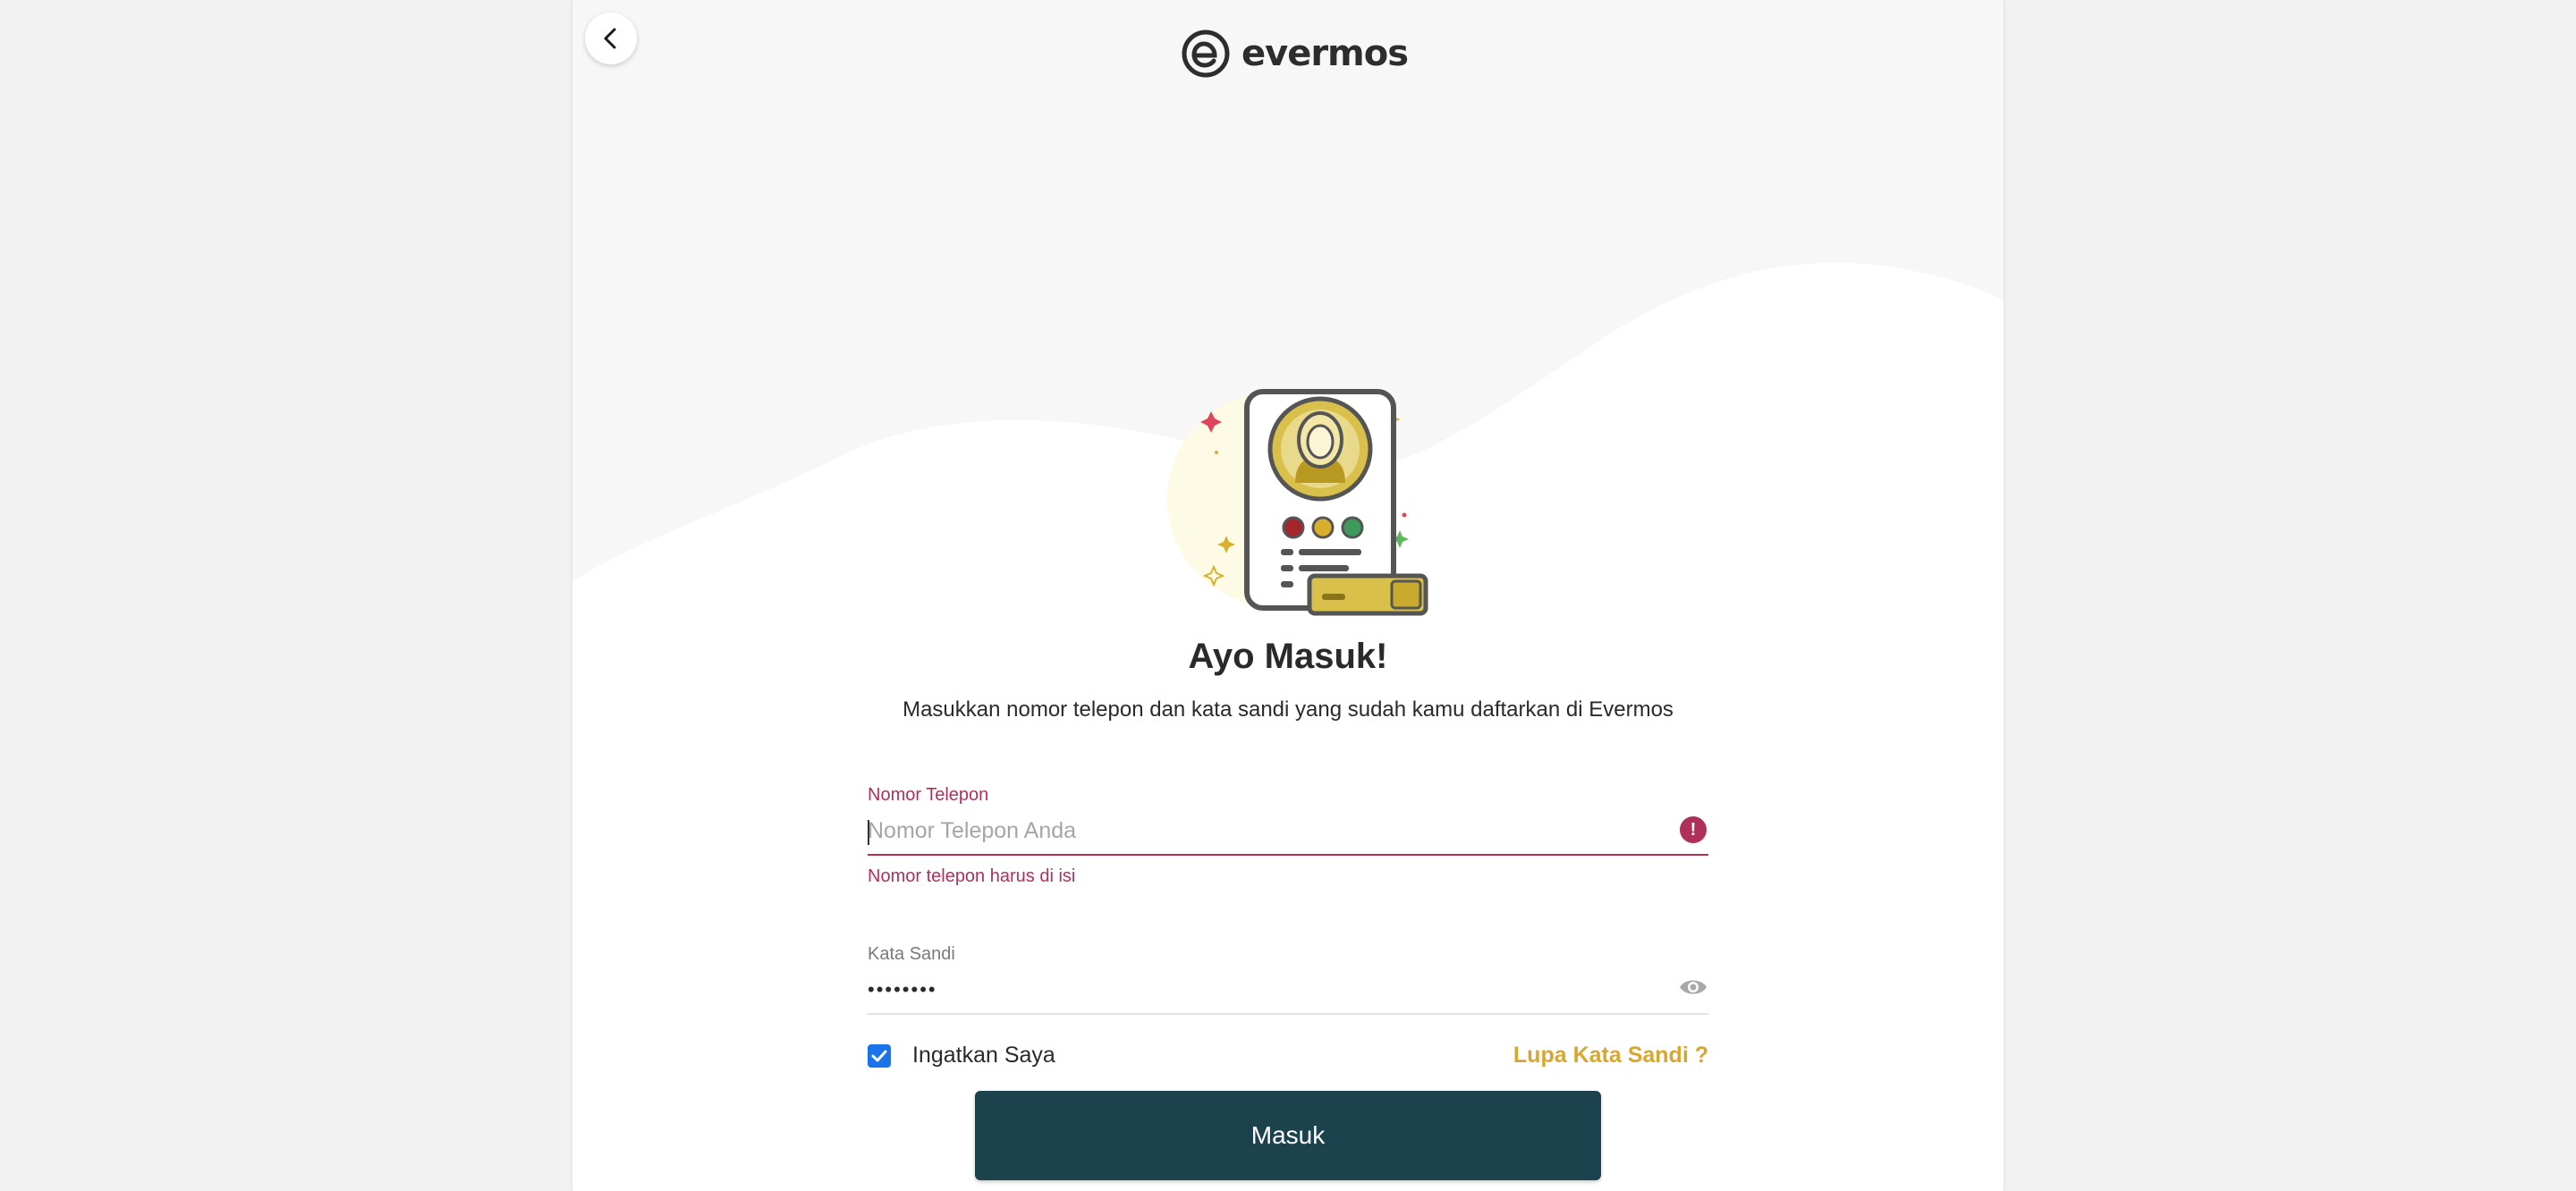 This screenshot has width=2576, height=1191. I want to click on password-input-wrapper, so click(1288, 993).